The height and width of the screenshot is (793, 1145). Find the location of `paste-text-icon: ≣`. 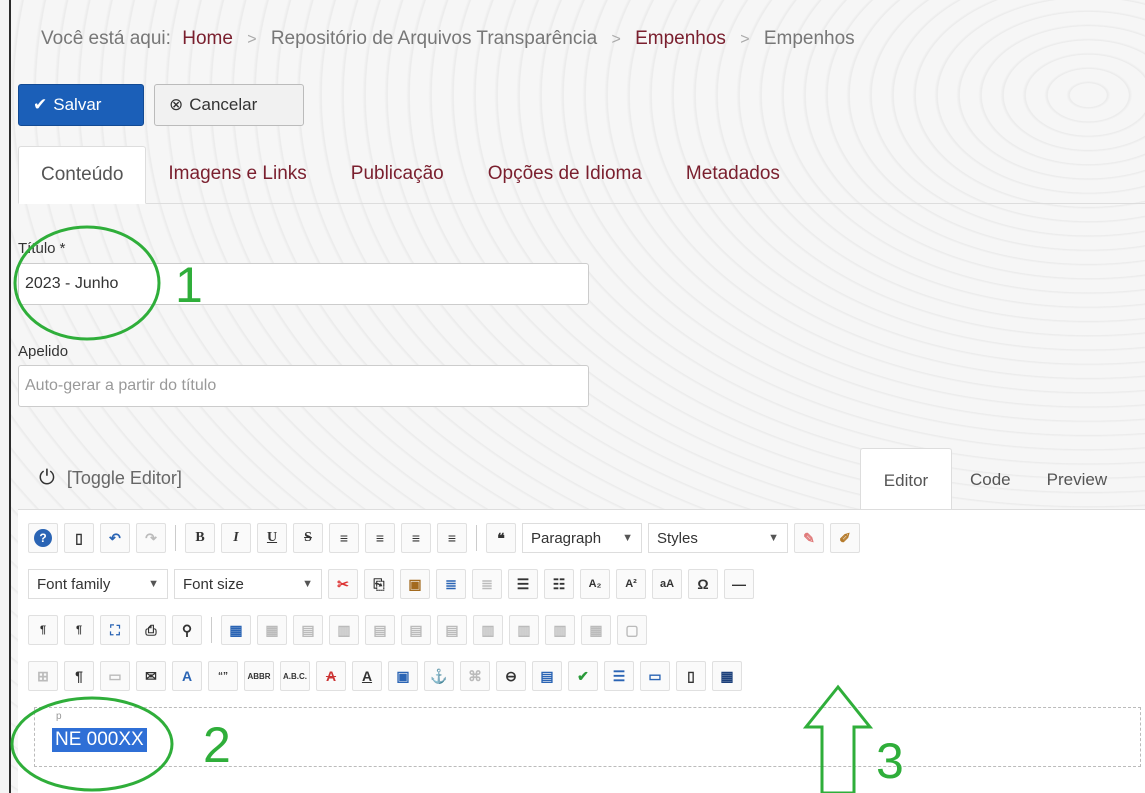

paste-text-icon: ≣ is located at coordinates (451, 584).